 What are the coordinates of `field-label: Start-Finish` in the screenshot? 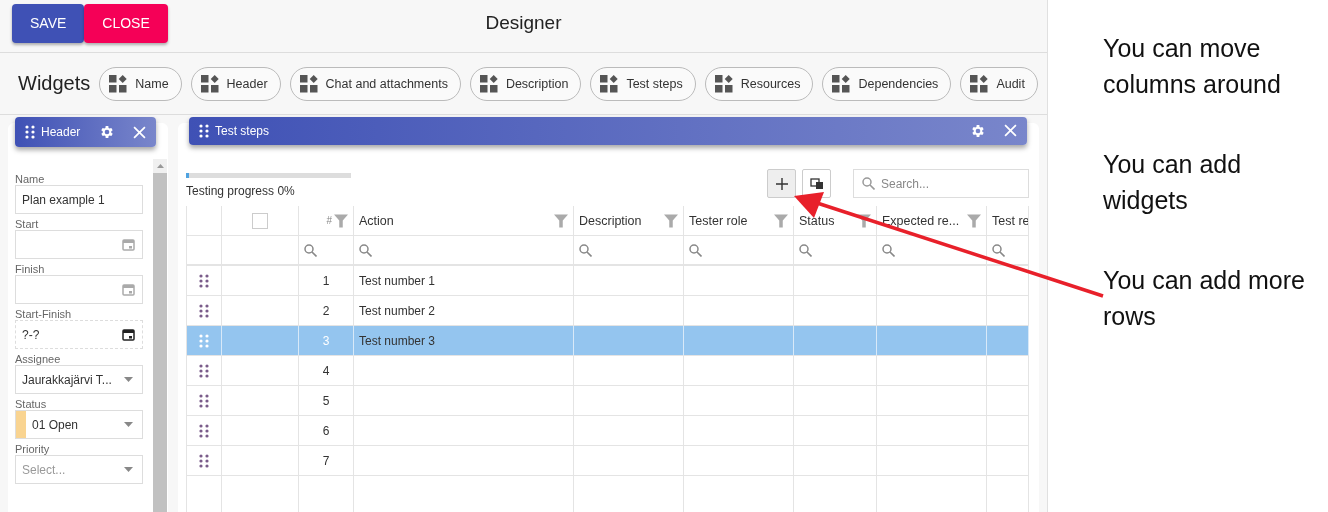 It's located at (44, 314).